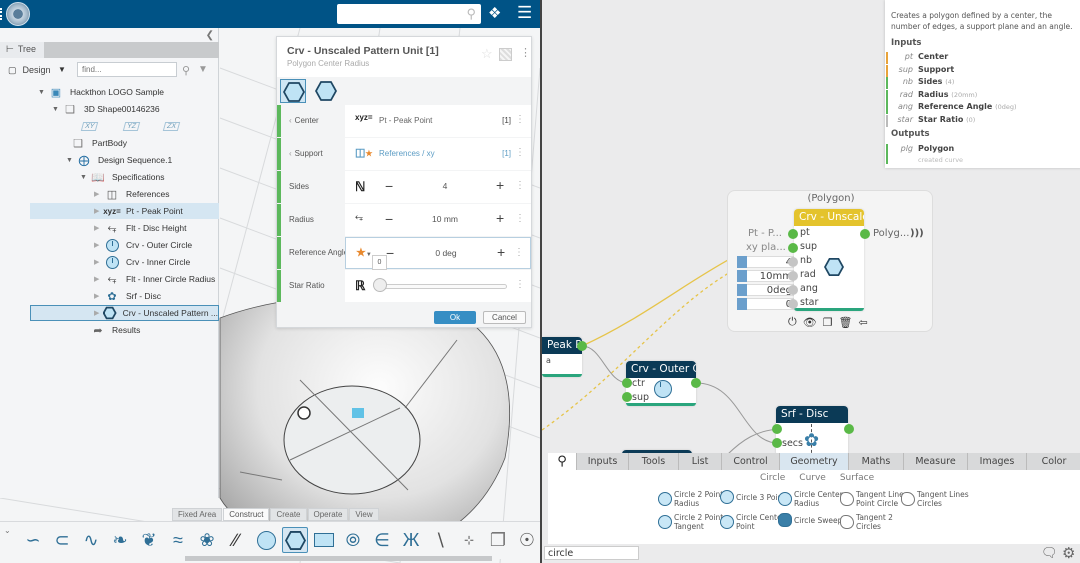 This screenshot has height=563, width=1080. What do you see at coordinates (62, 540) in the screenshot?
I see `connect-curve-icon: ⊂` at bounding box center [62, 540].